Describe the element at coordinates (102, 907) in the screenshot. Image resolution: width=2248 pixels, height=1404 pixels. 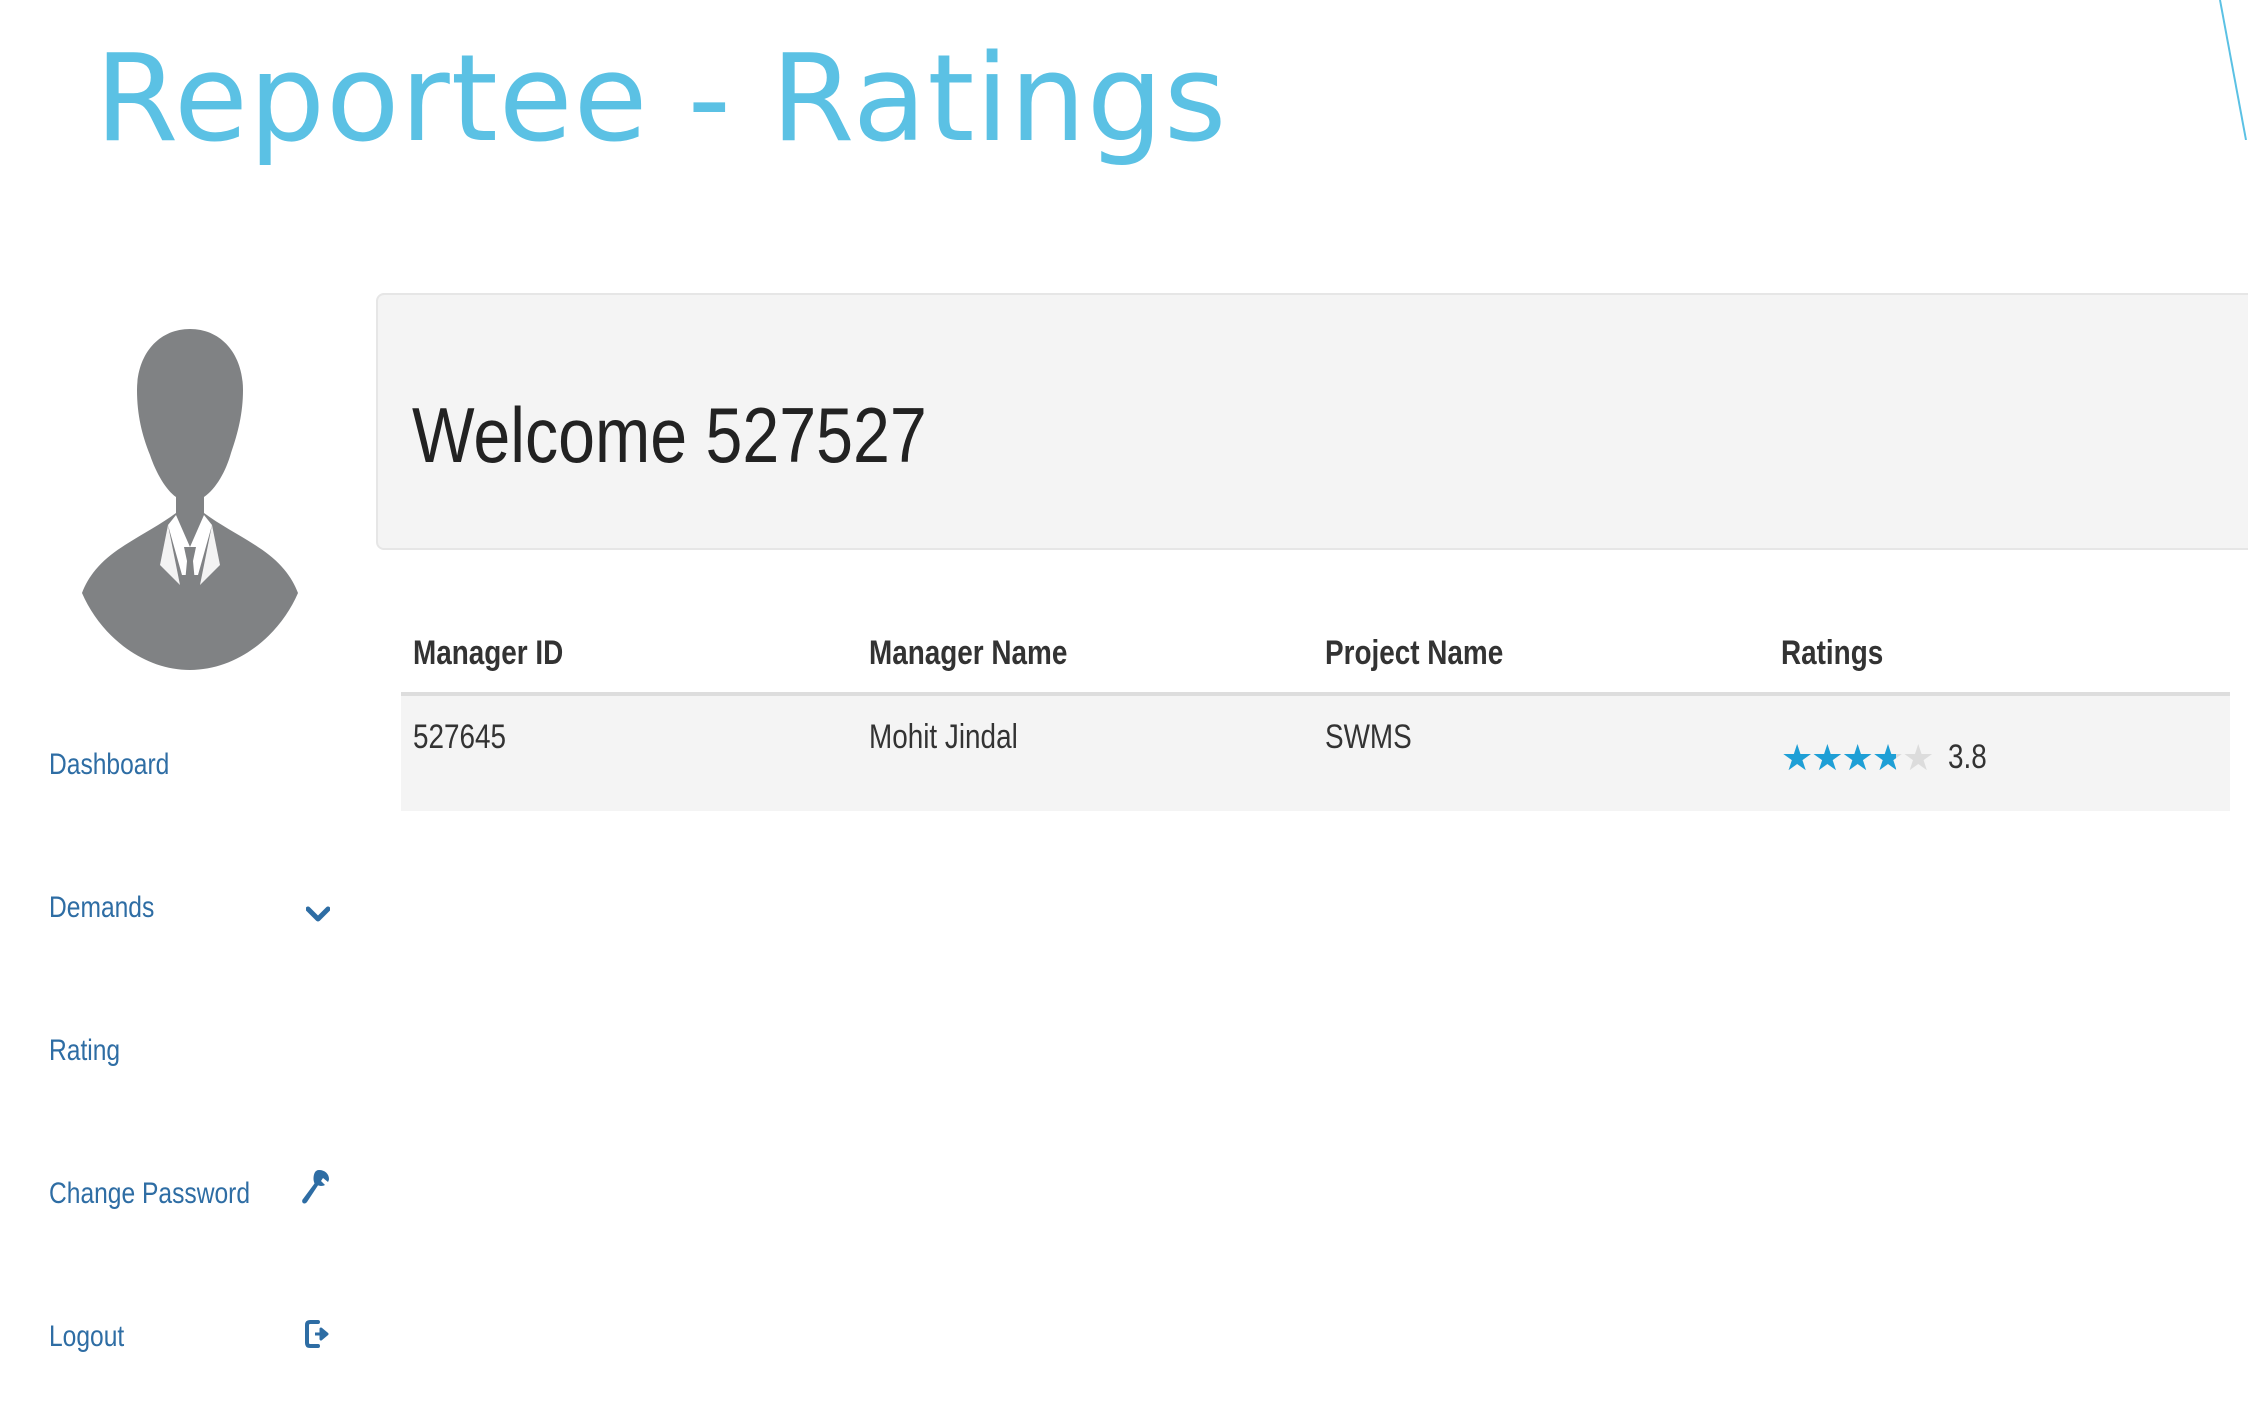
I see `sidebar-item-label: Demands` at that location.